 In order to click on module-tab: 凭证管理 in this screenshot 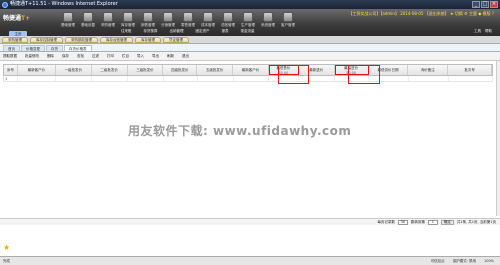, I will do `click(176, 39)`.